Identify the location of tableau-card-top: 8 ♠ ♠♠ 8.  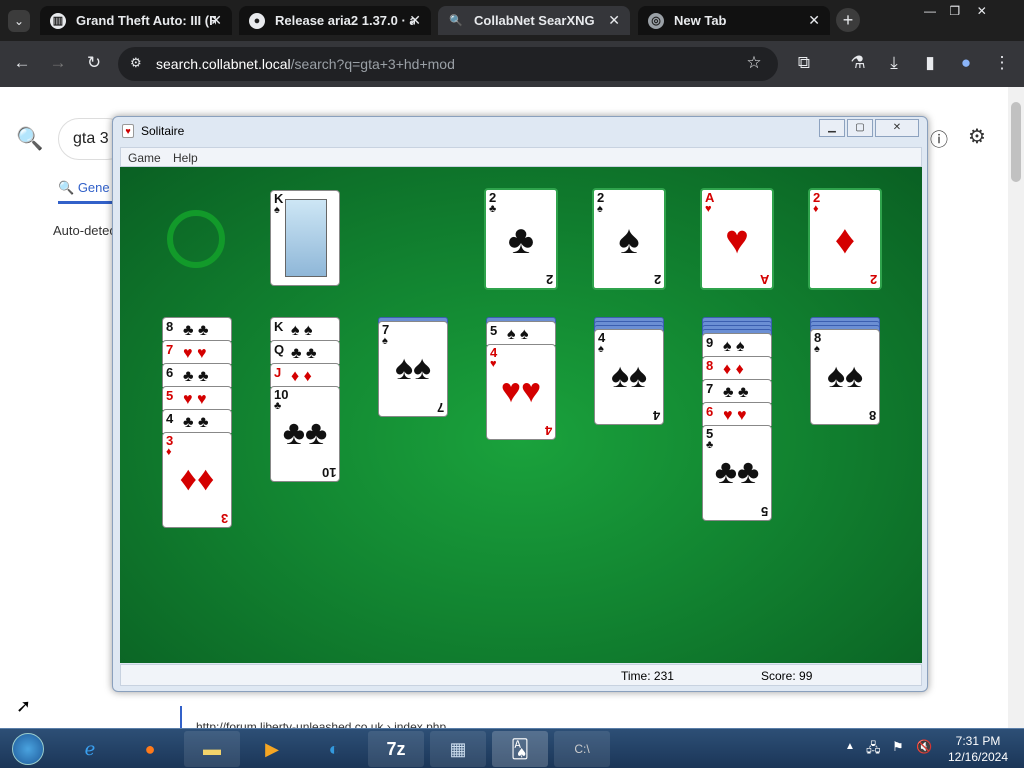
(845, 377).